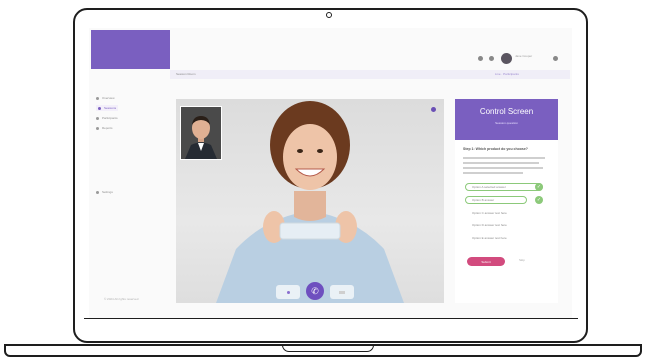 This screenshot has height=363, width=646. What do you see at coordinates (480, 58) in the screenshot?
I see `bell-icon` at bounding box center [480, 58].